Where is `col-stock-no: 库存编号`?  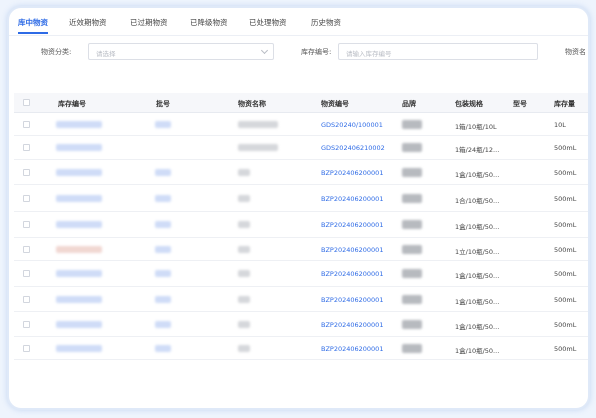
col-stock-no: 库存编号 is located at coordinates (72, 104).